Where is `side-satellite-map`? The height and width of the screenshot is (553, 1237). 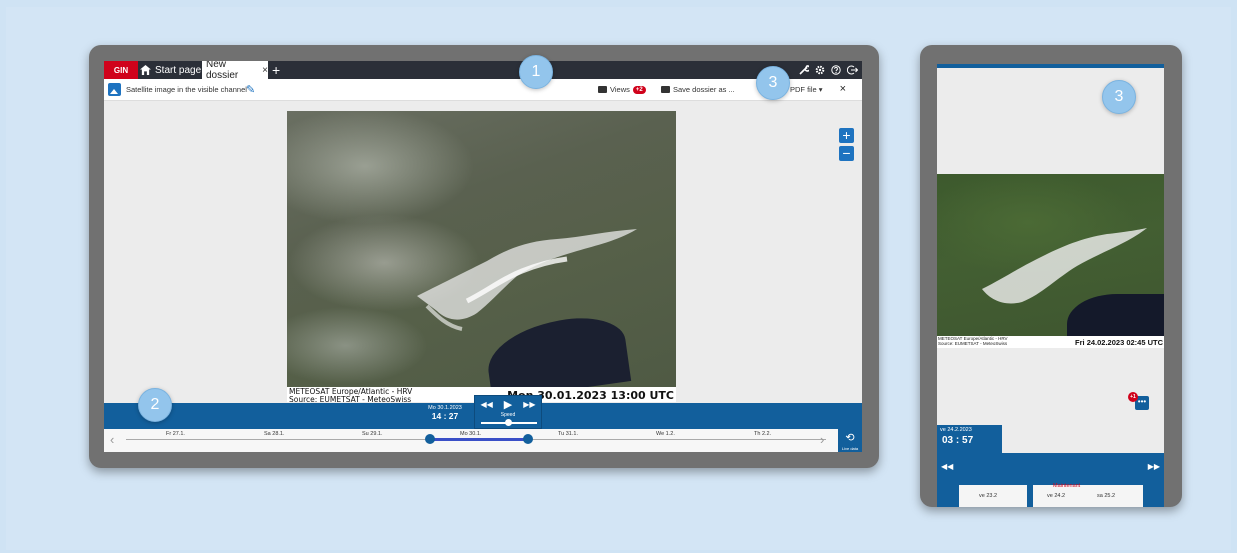
side-satellite-map is located at coordinates (1050, 255).